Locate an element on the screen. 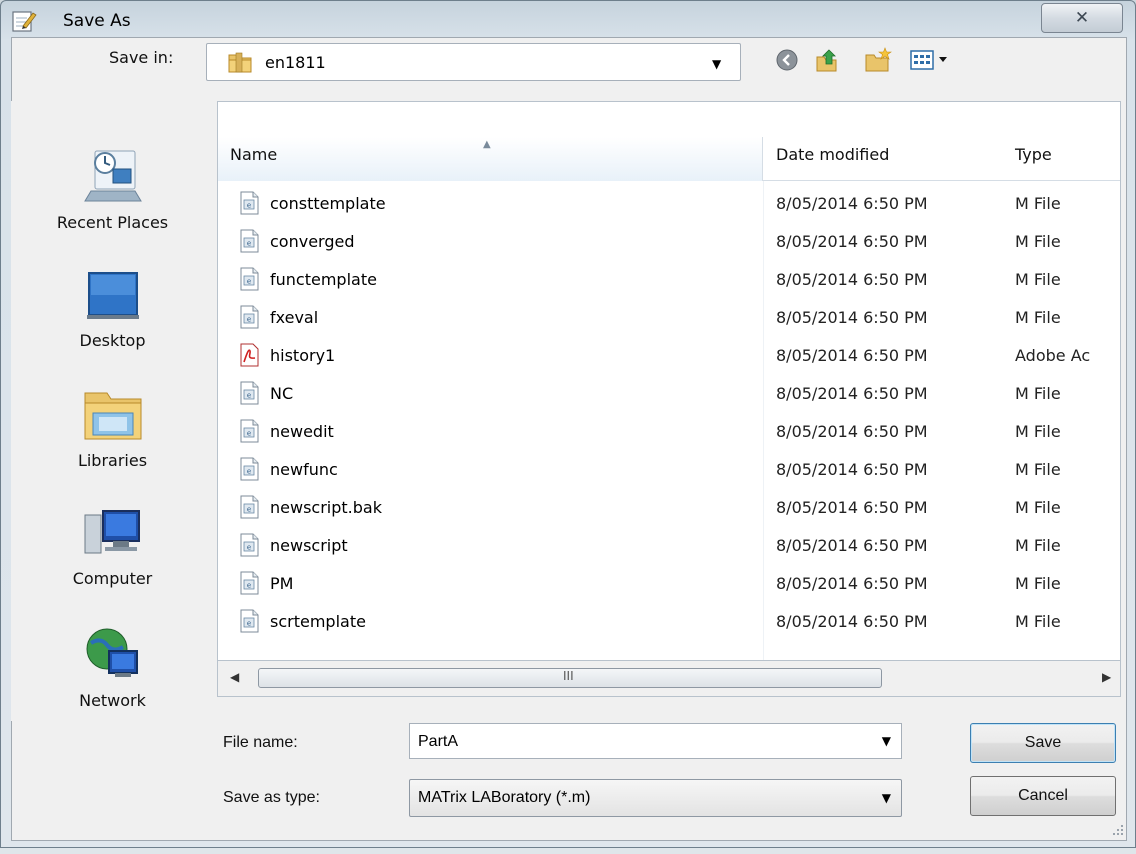 This screenshot has width=1136, height=854. desktop-icon is located at coordinates (112, 295).